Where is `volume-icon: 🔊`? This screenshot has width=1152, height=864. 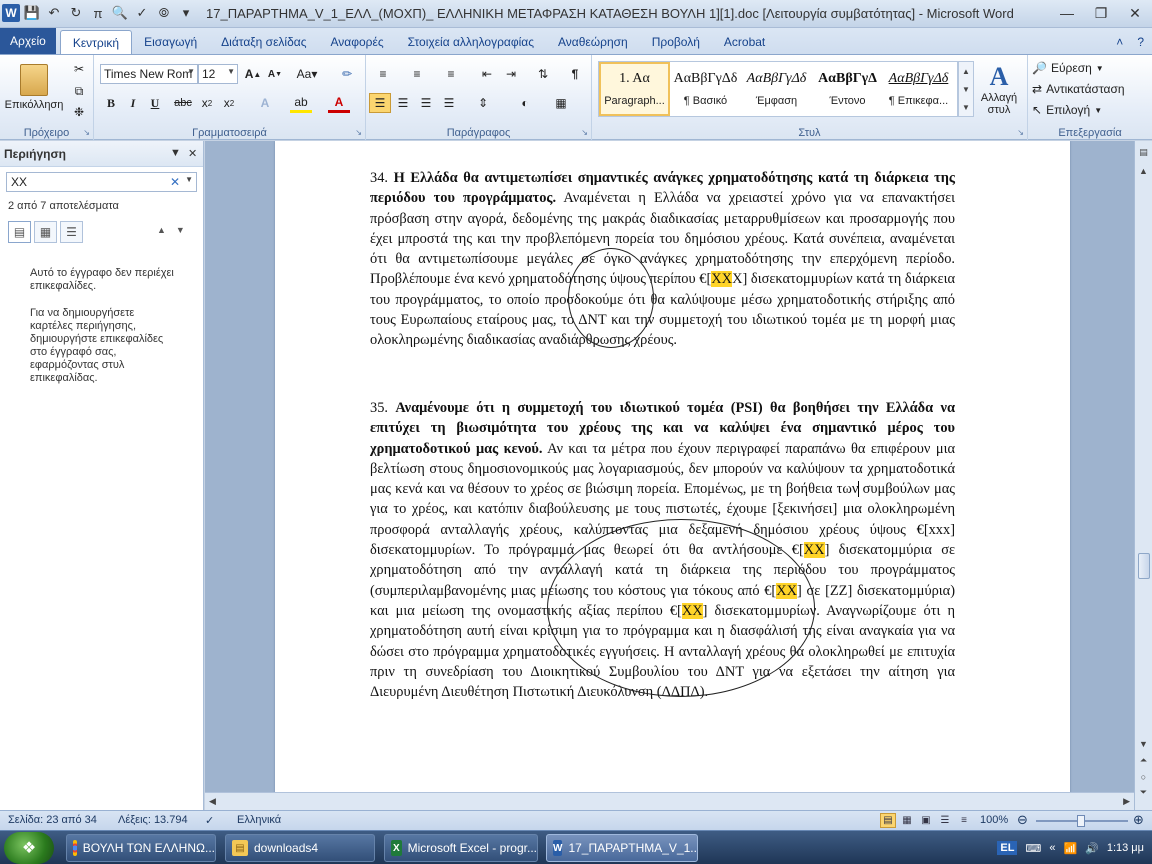
volume-icon: 🔊 is located at coordinates (1092, 848).